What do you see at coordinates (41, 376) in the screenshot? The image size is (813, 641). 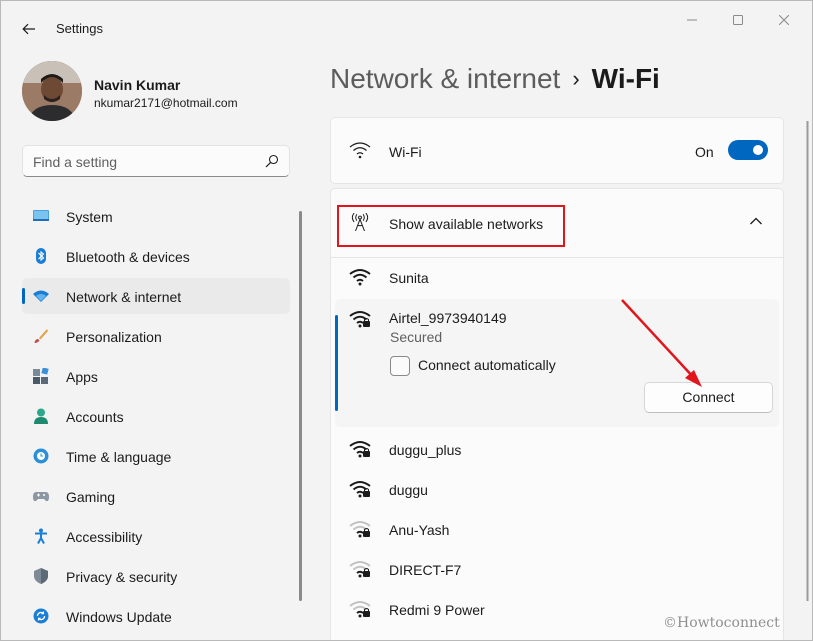 I see `apps-icon` at bounding box center [41, 376].